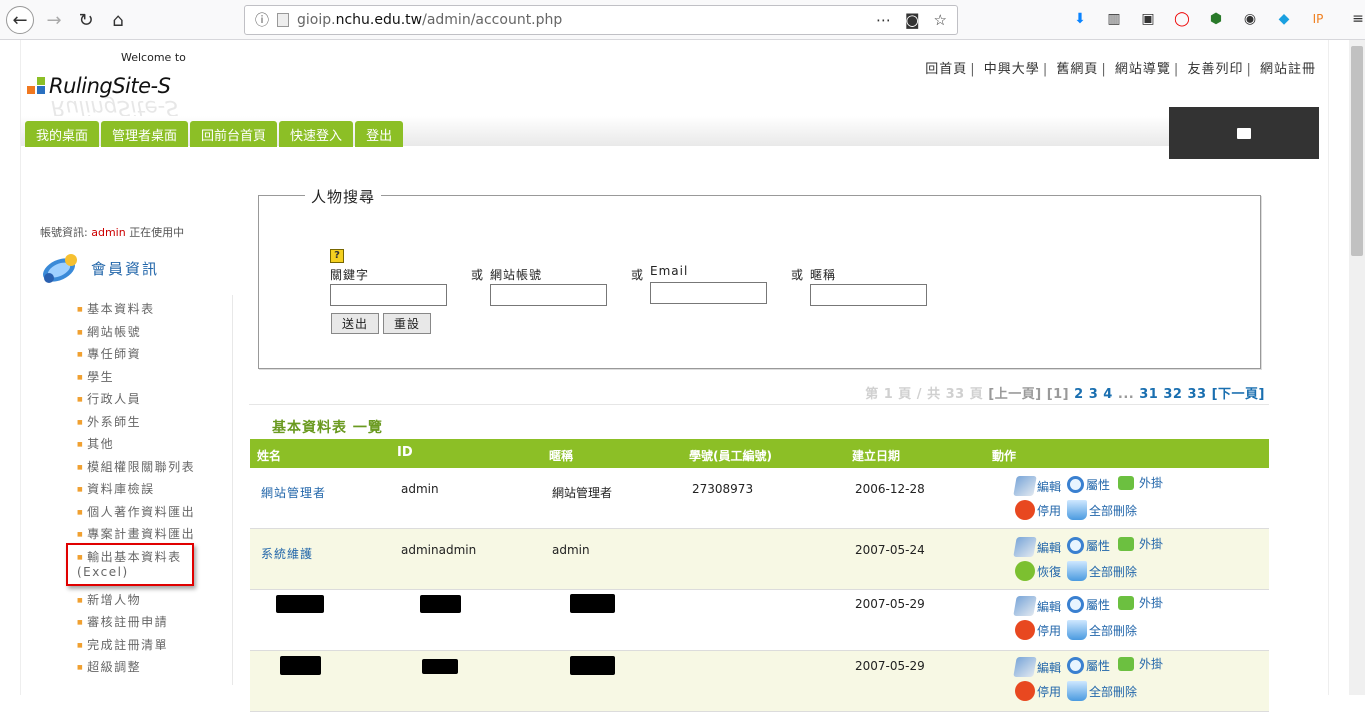  What do you see at coordinates (1318, 19) in the screenshot?
I see `ip-icon: IP` at bounding box center [1318, 19].